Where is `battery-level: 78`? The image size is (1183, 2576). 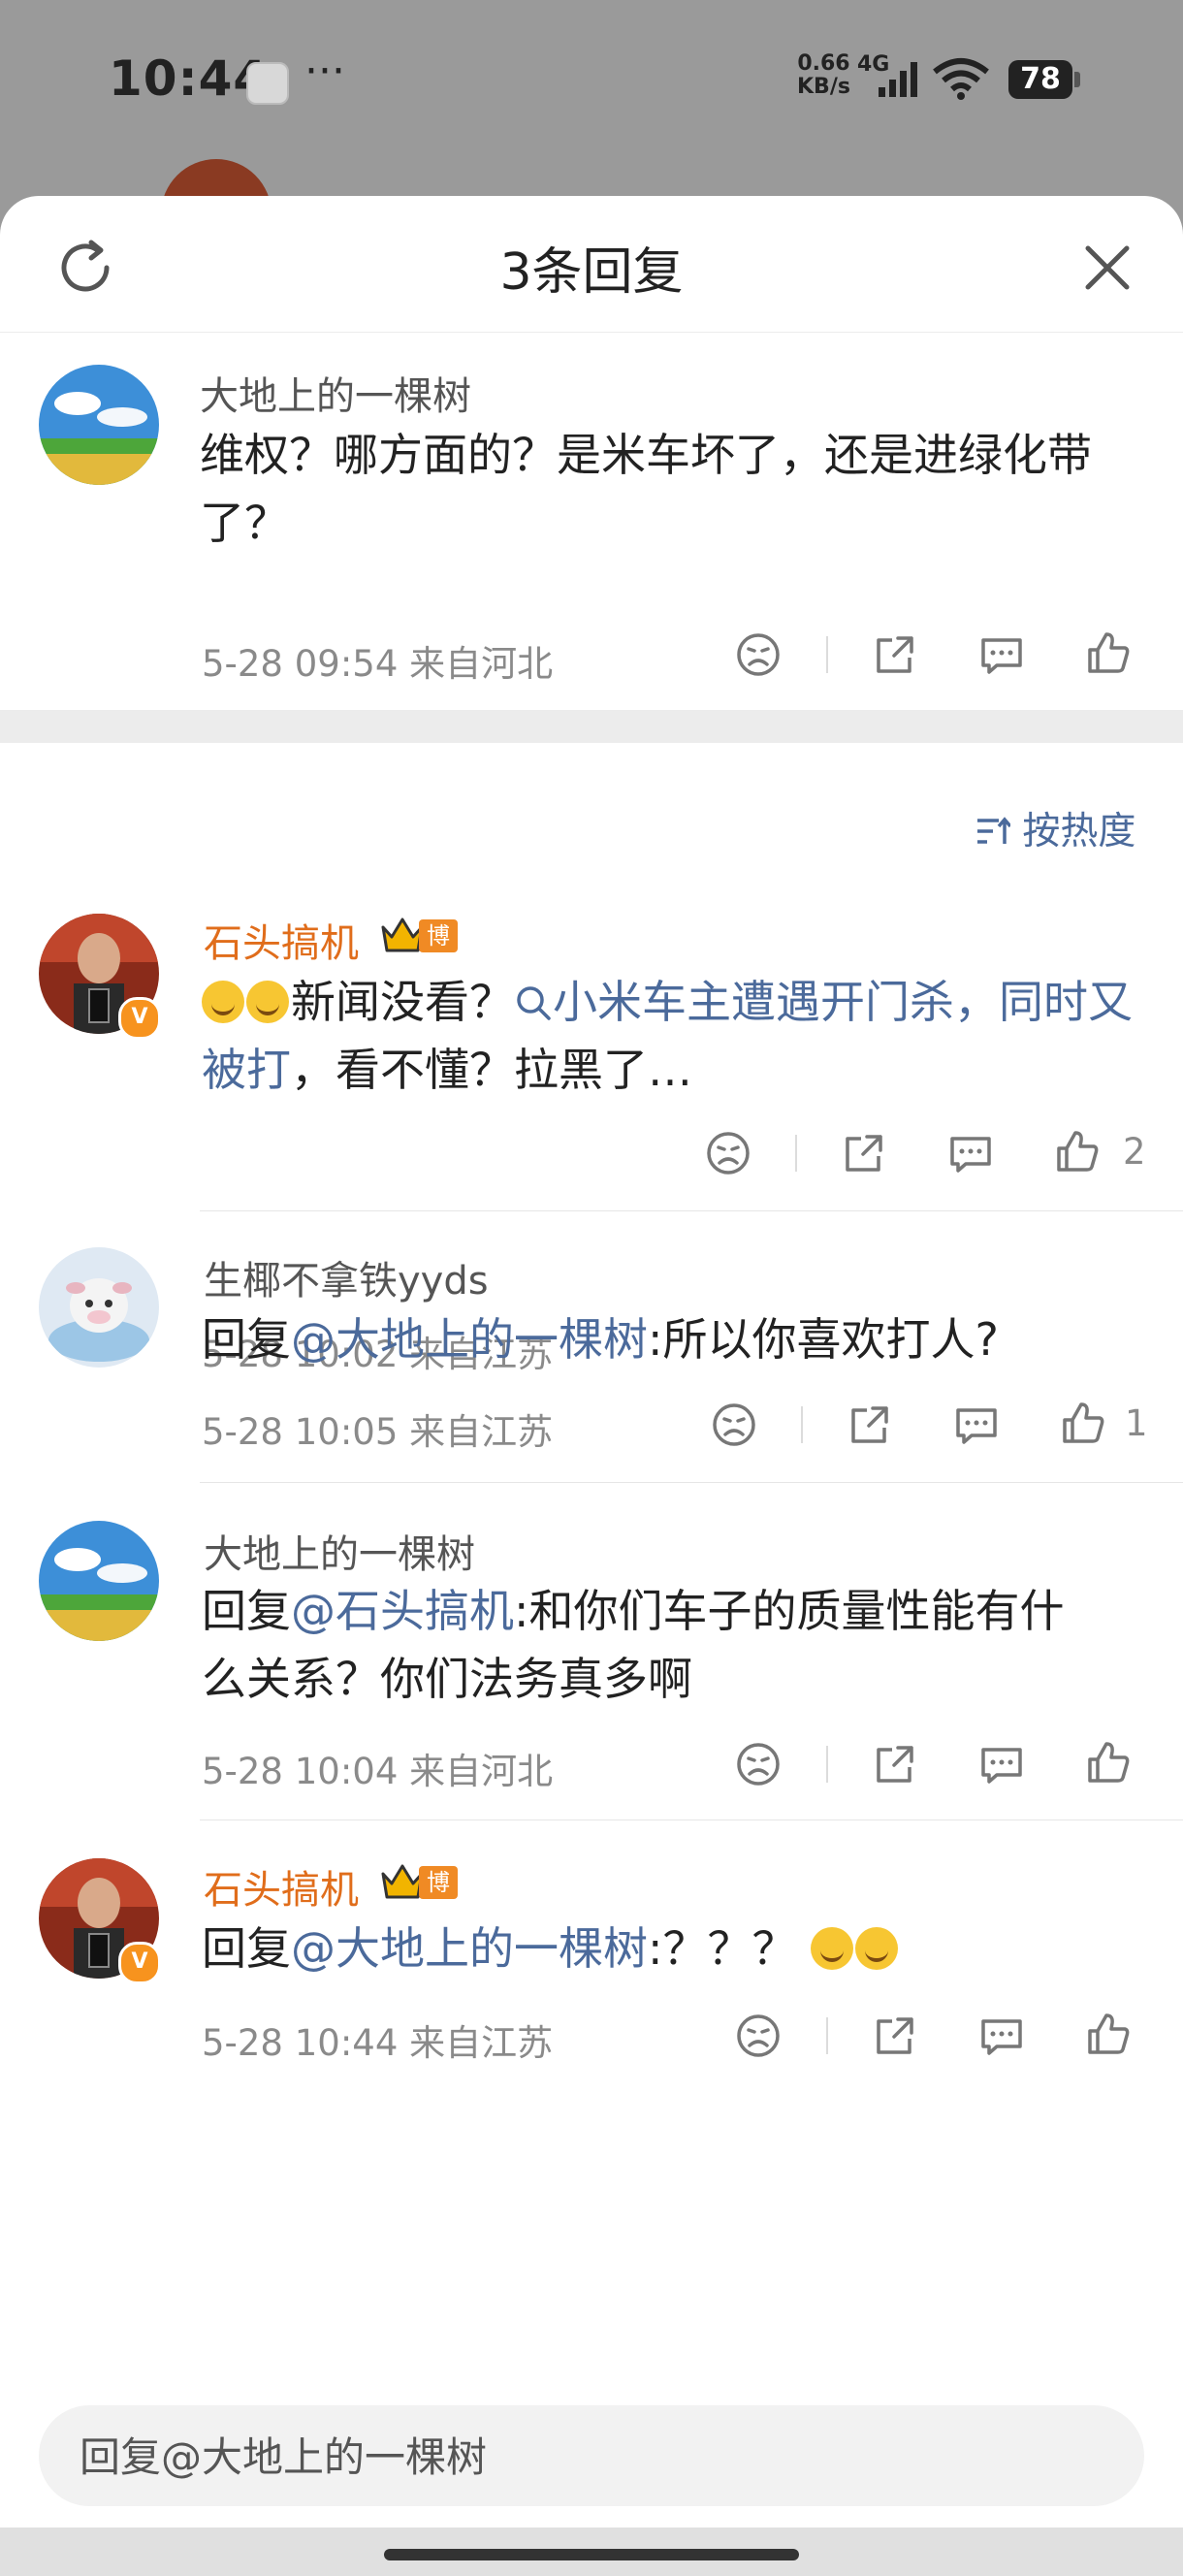 battery-level: 78 is located at coordinates (1040, 79).